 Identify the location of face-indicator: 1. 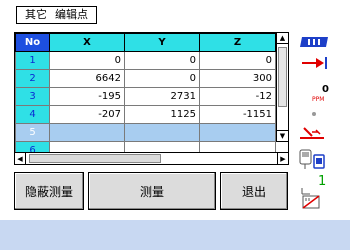
(313, 185).